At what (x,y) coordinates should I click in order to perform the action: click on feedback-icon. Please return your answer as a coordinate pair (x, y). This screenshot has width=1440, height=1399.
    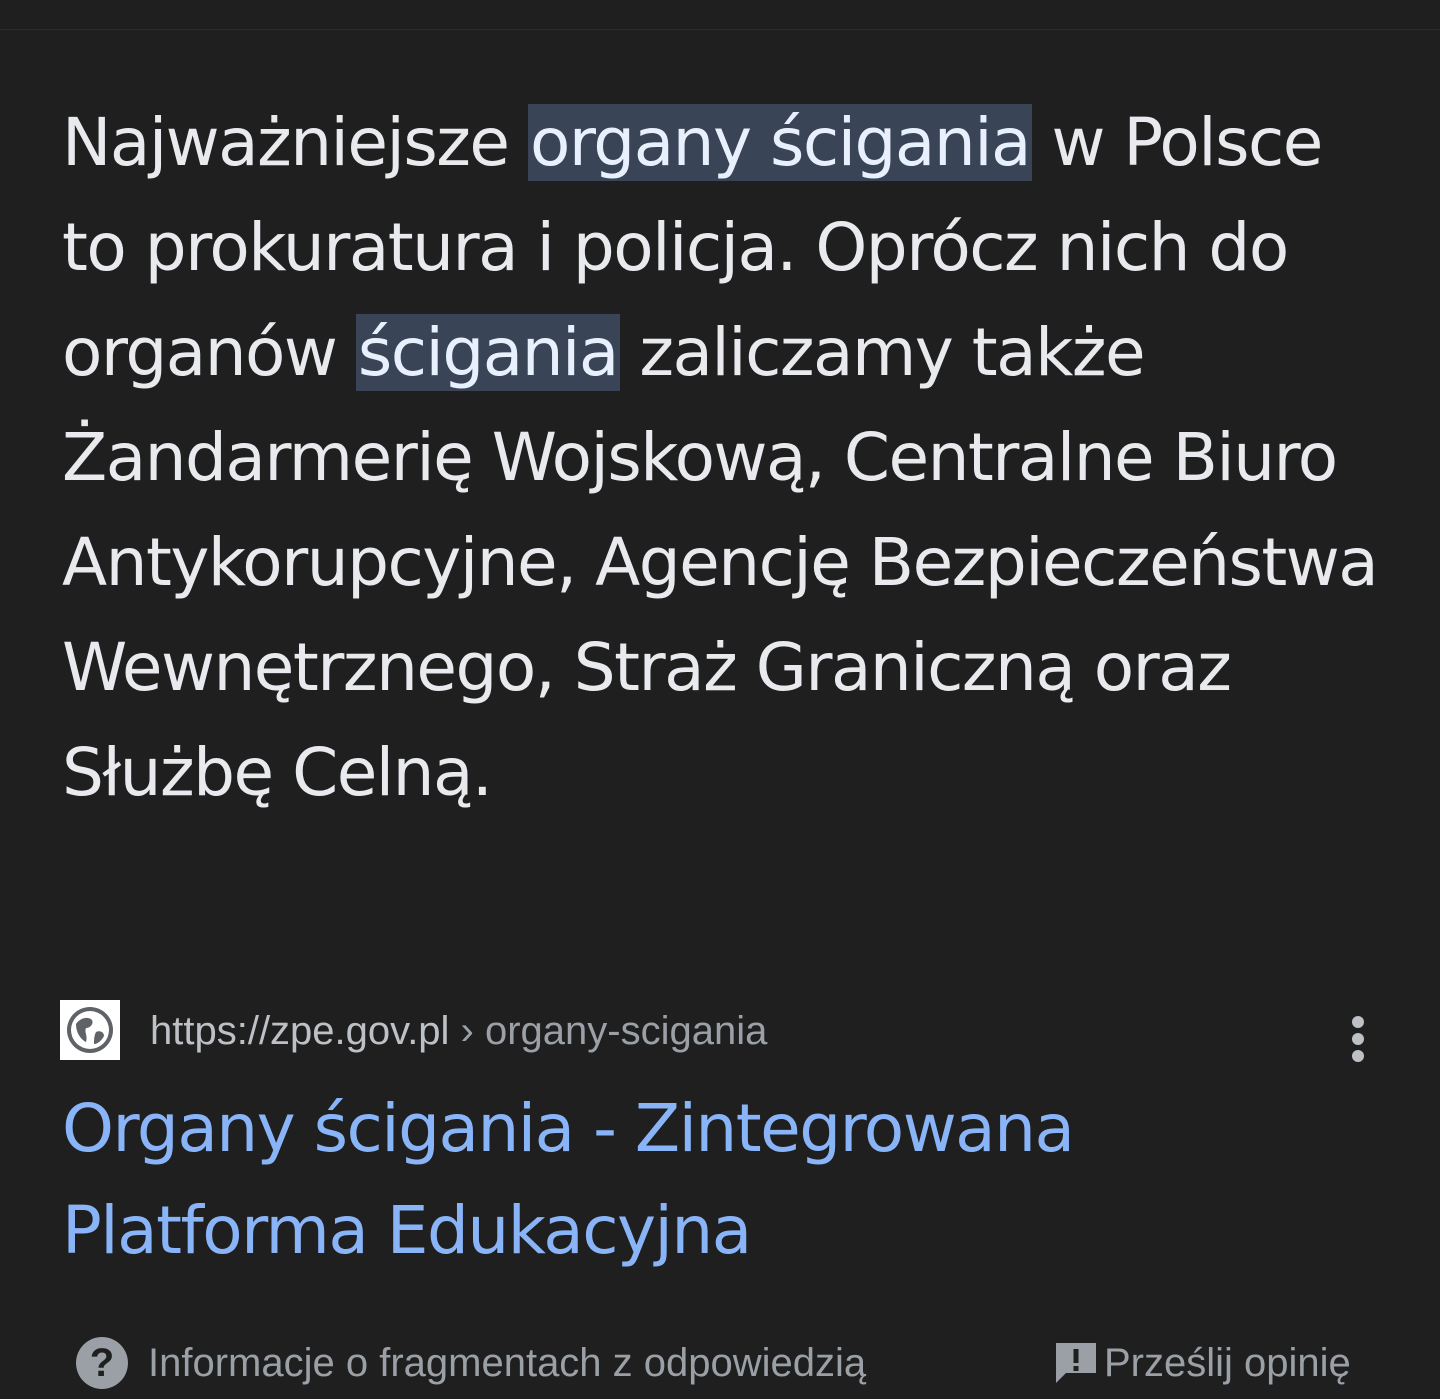
    Looking at the image, I should click on (1076, 1363).